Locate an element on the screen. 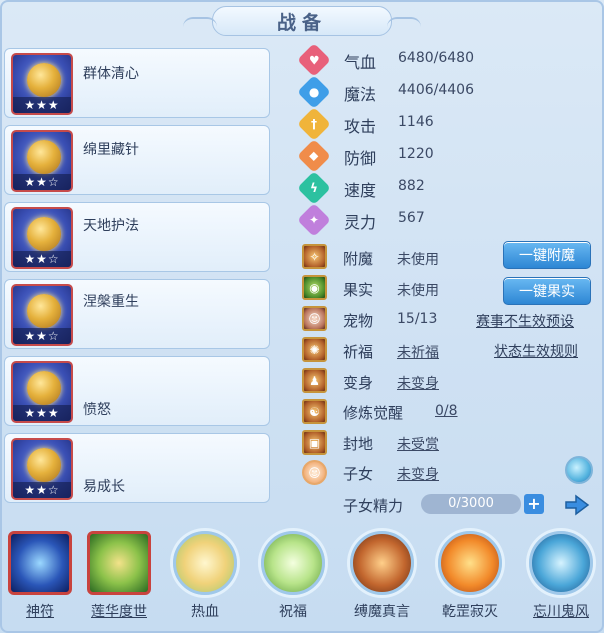 This screenshot has height=633, width=604. fief-label: 封地 is located at coordinates (358, 444).